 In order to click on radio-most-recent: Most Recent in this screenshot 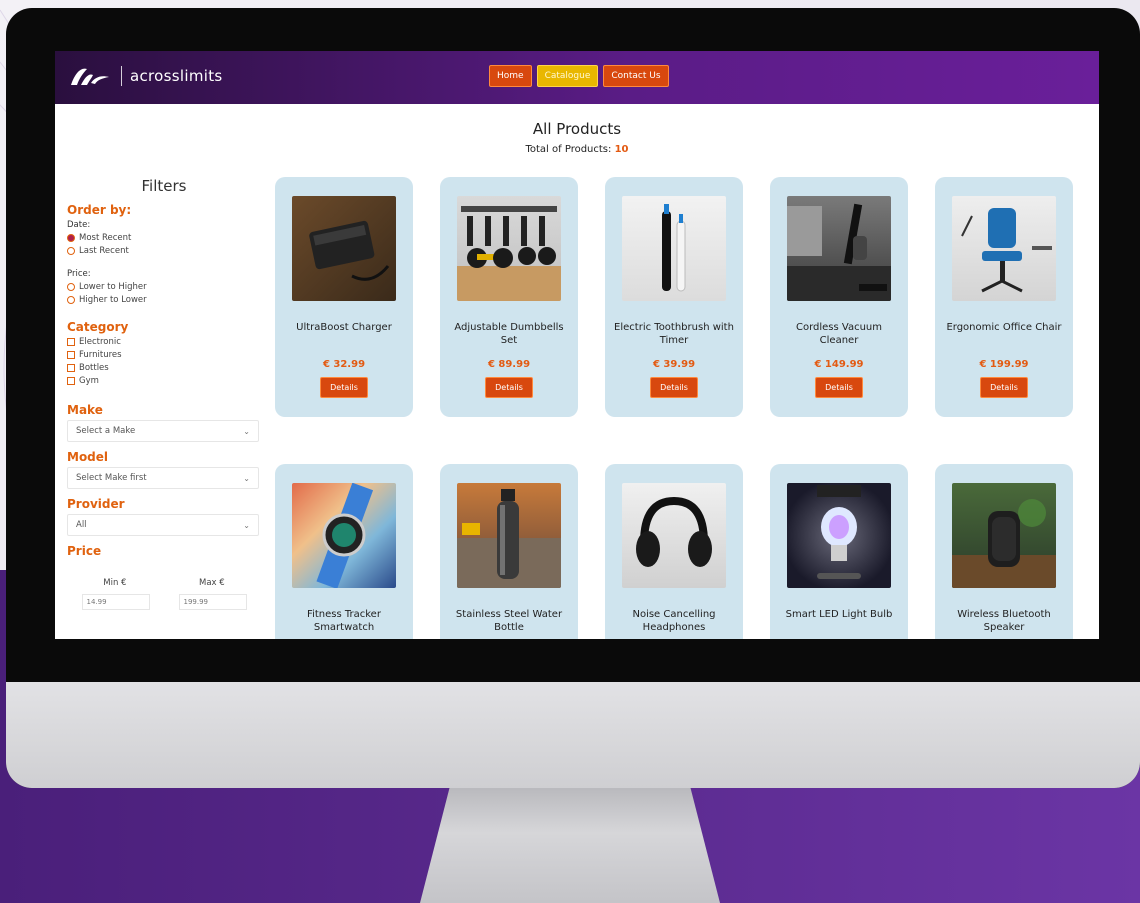, I will do `click(164, 238)`.